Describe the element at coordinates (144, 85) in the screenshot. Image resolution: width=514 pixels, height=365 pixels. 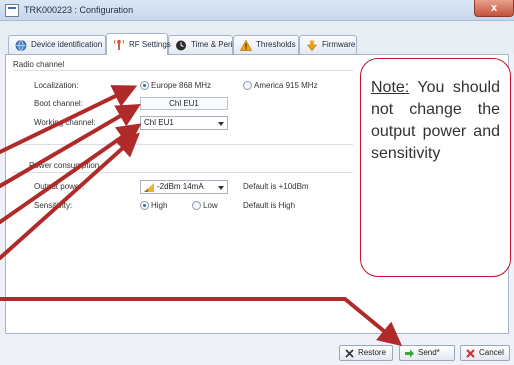
I see `europe-868-radio` at that location.